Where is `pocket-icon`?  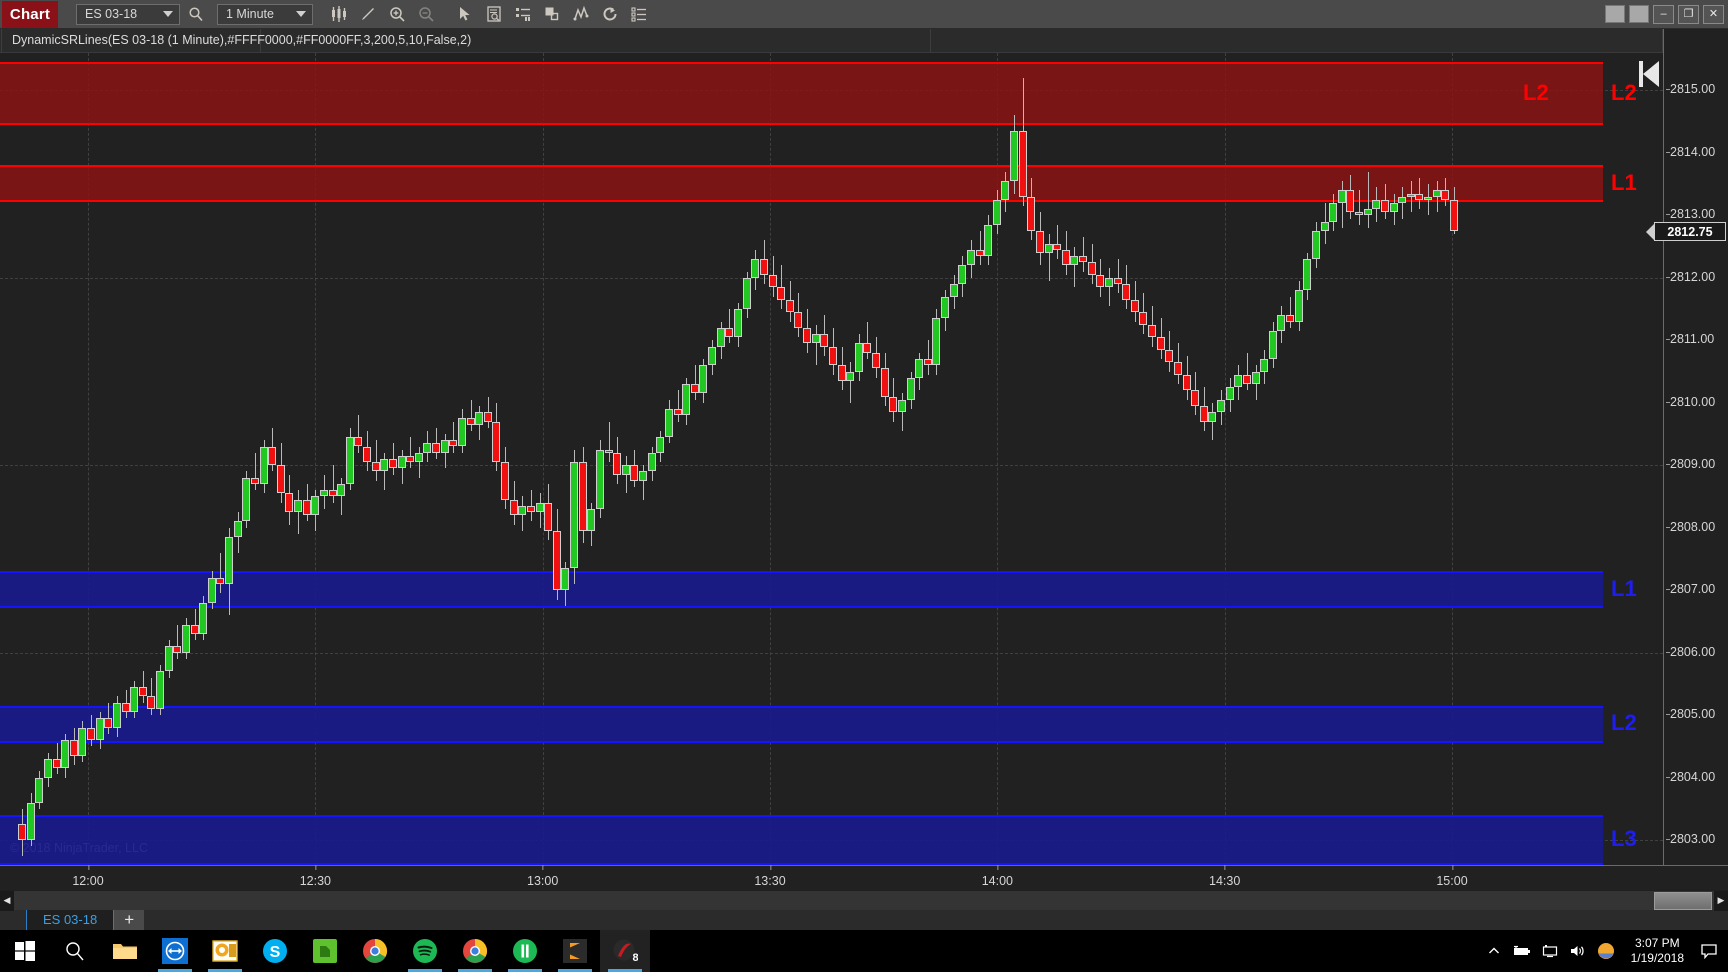
pocket-icon is located at coordinates (525, 951).